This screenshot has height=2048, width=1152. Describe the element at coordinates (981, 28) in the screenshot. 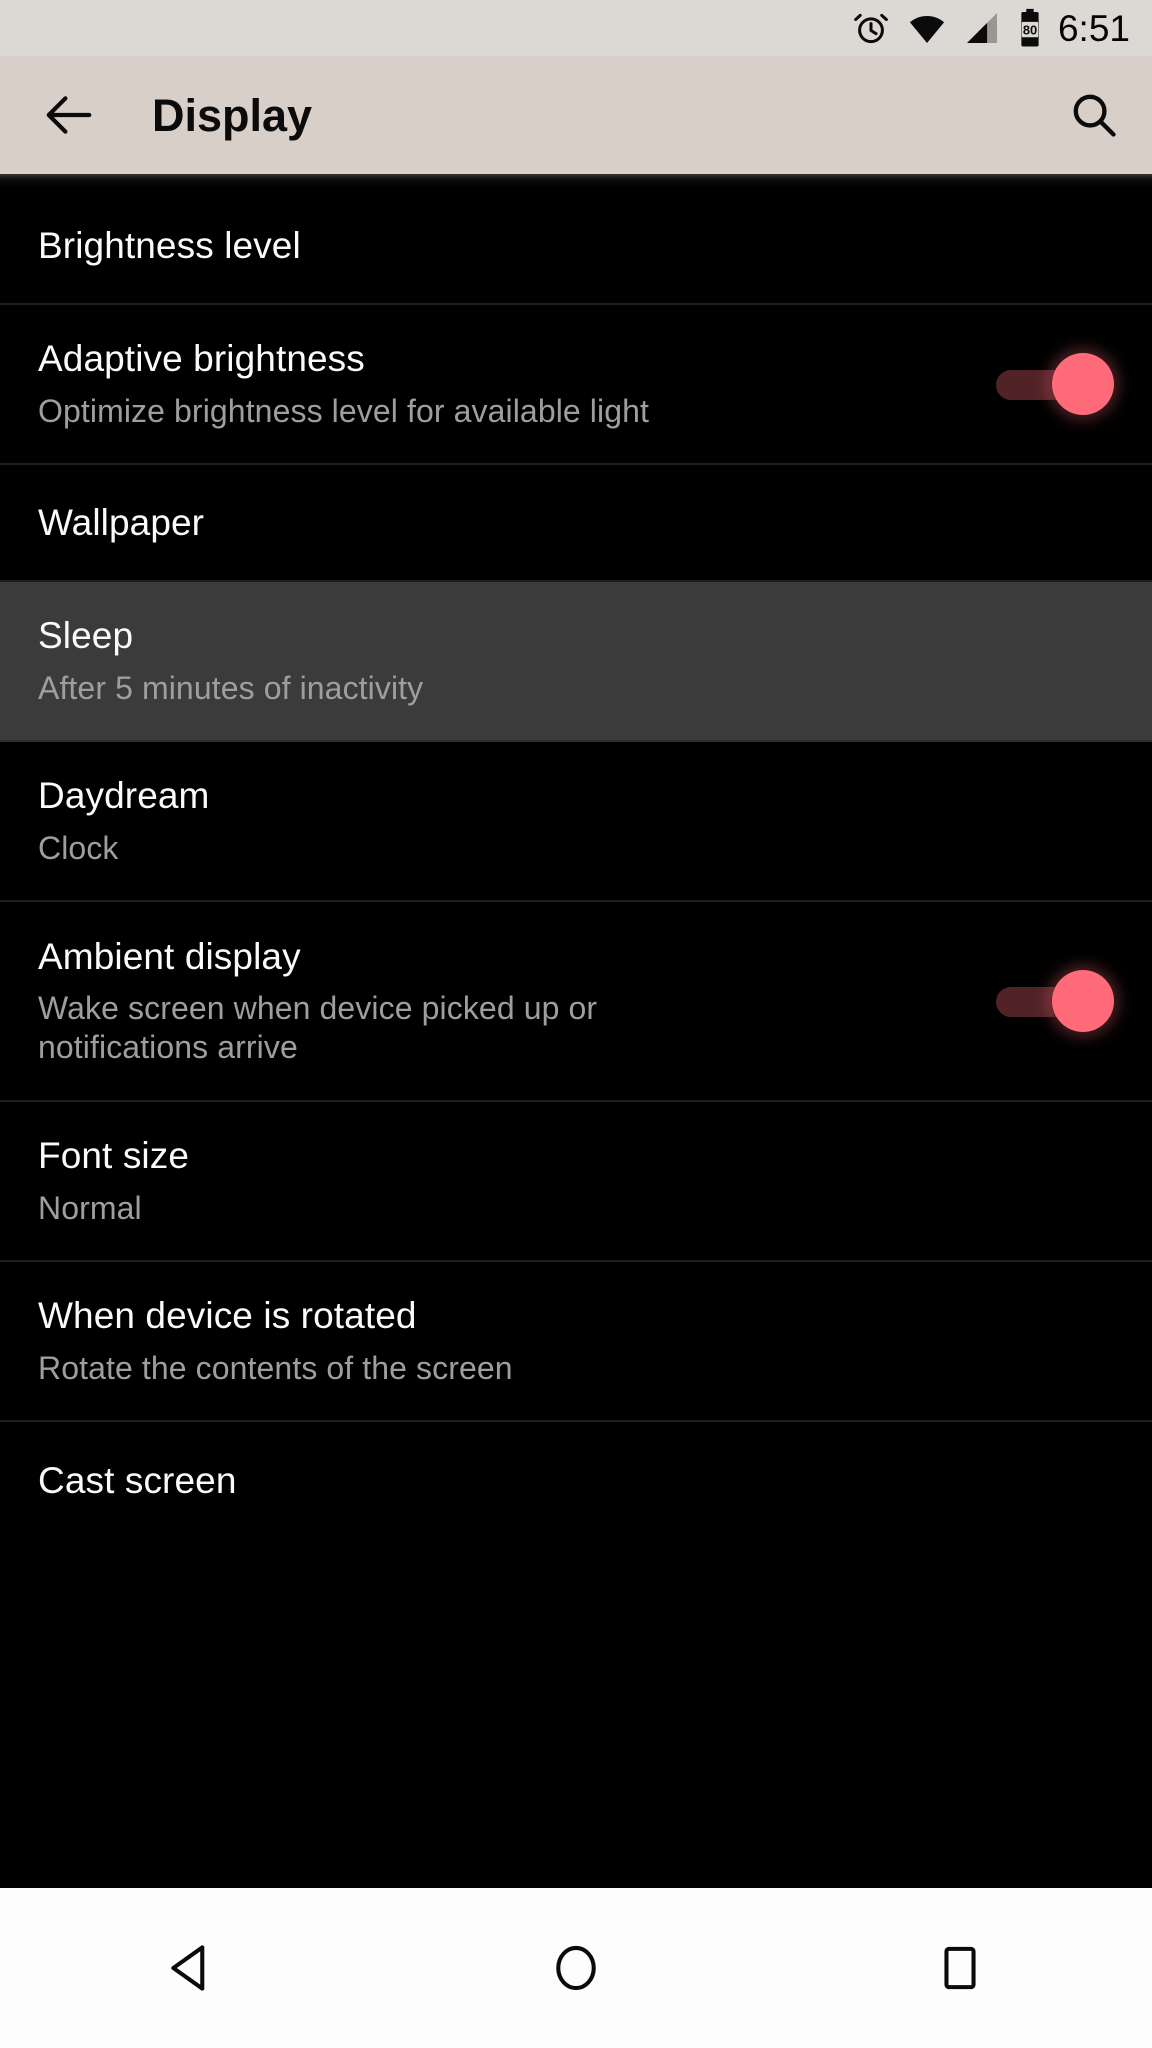

I see `cellular-signal-icon` at that location.